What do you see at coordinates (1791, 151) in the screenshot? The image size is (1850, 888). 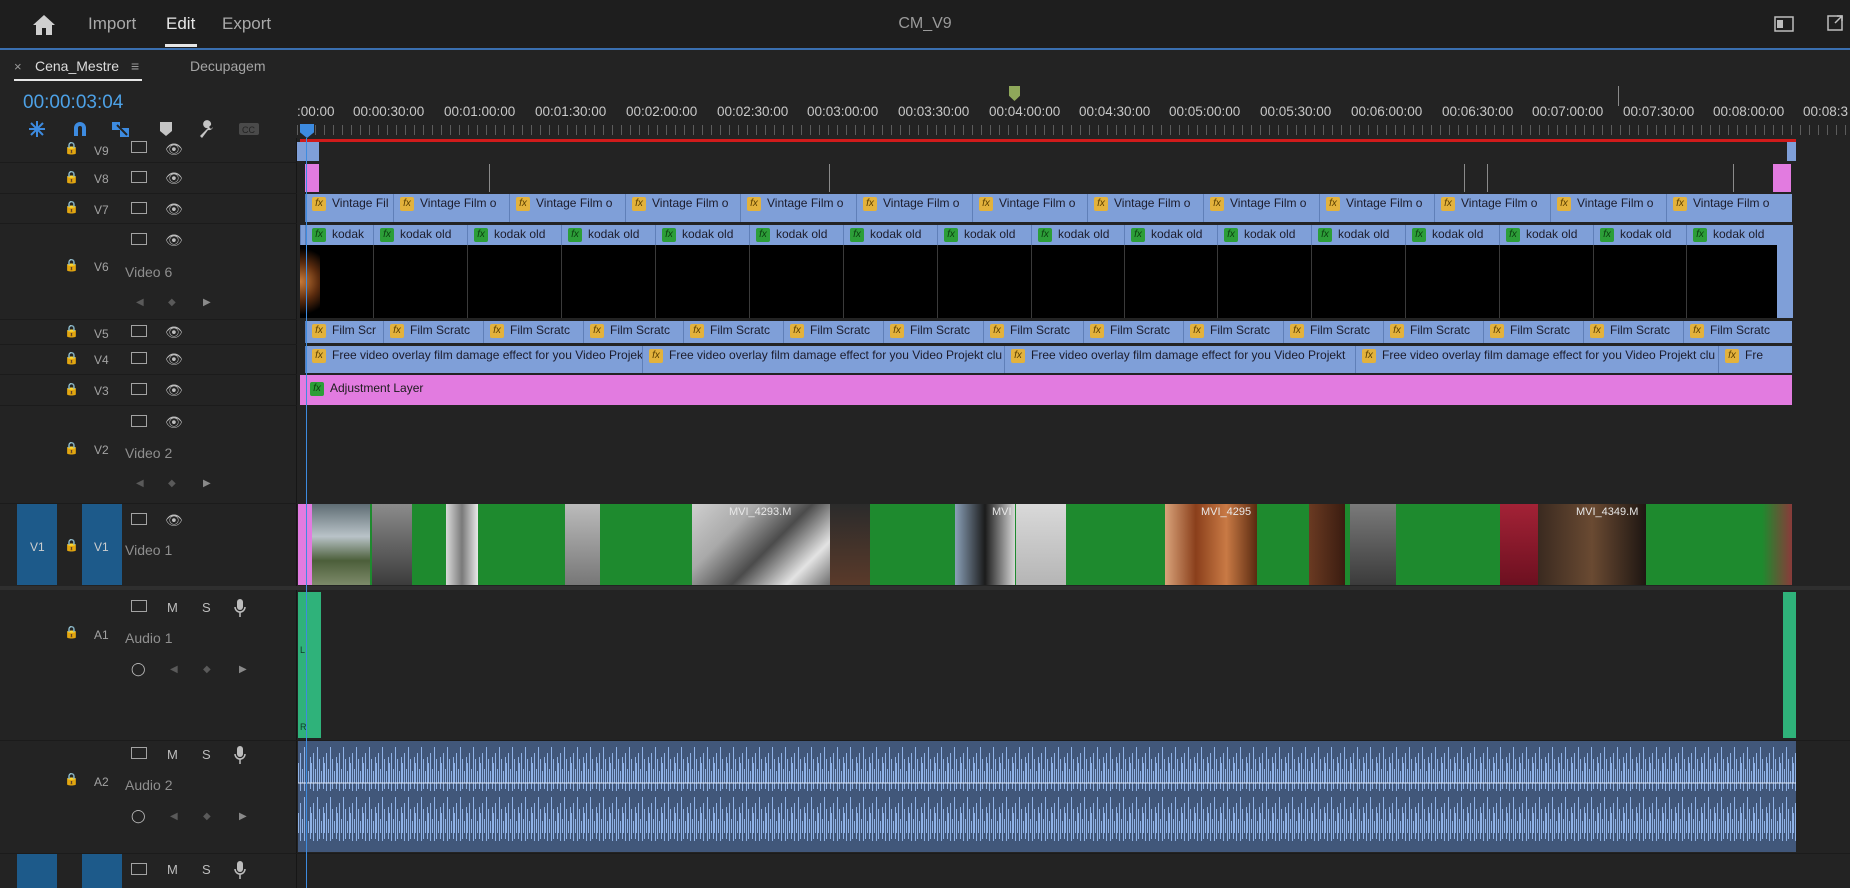 I see `v9-clip` at bounding box center [1791, 151].